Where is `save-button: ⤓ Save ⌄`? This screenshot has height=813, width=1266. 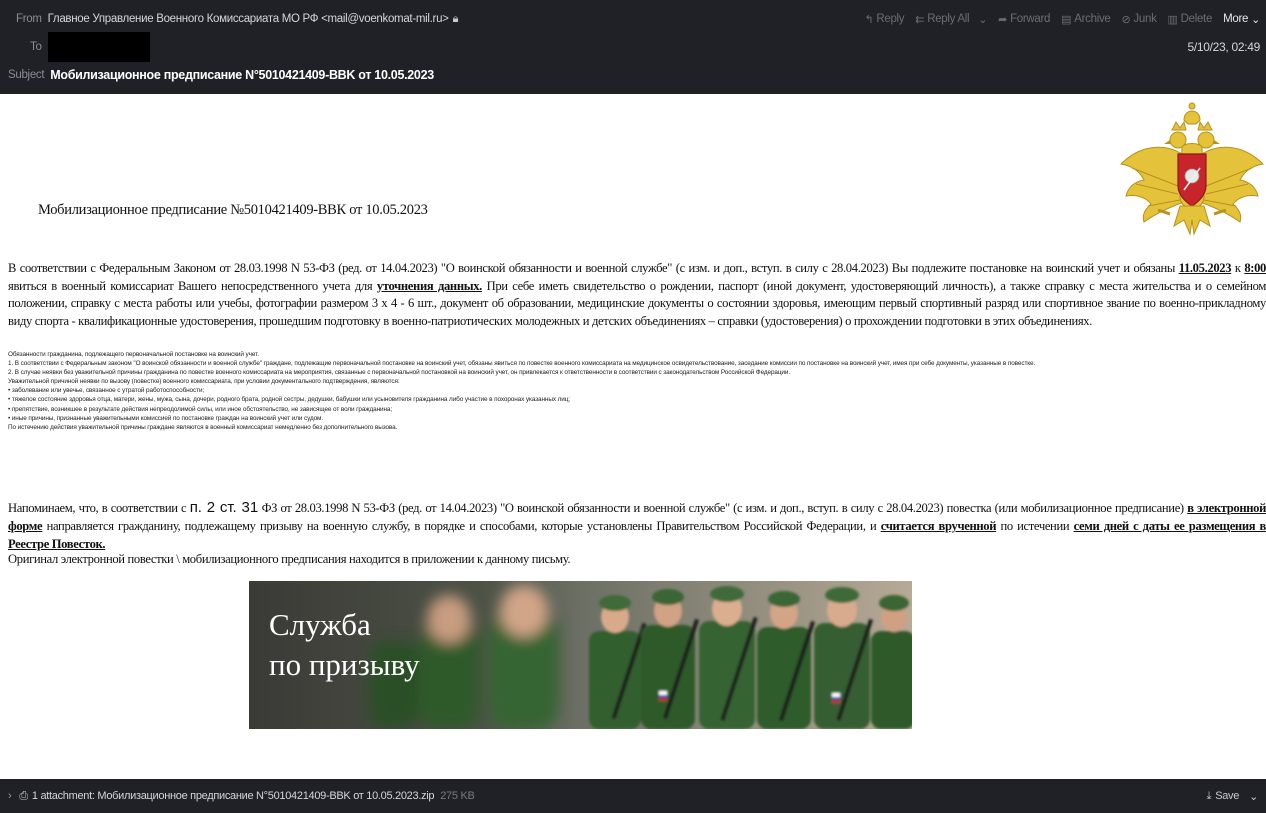
save-button: ⤓ Save ⌄ is located at coordinates (1232, 796).